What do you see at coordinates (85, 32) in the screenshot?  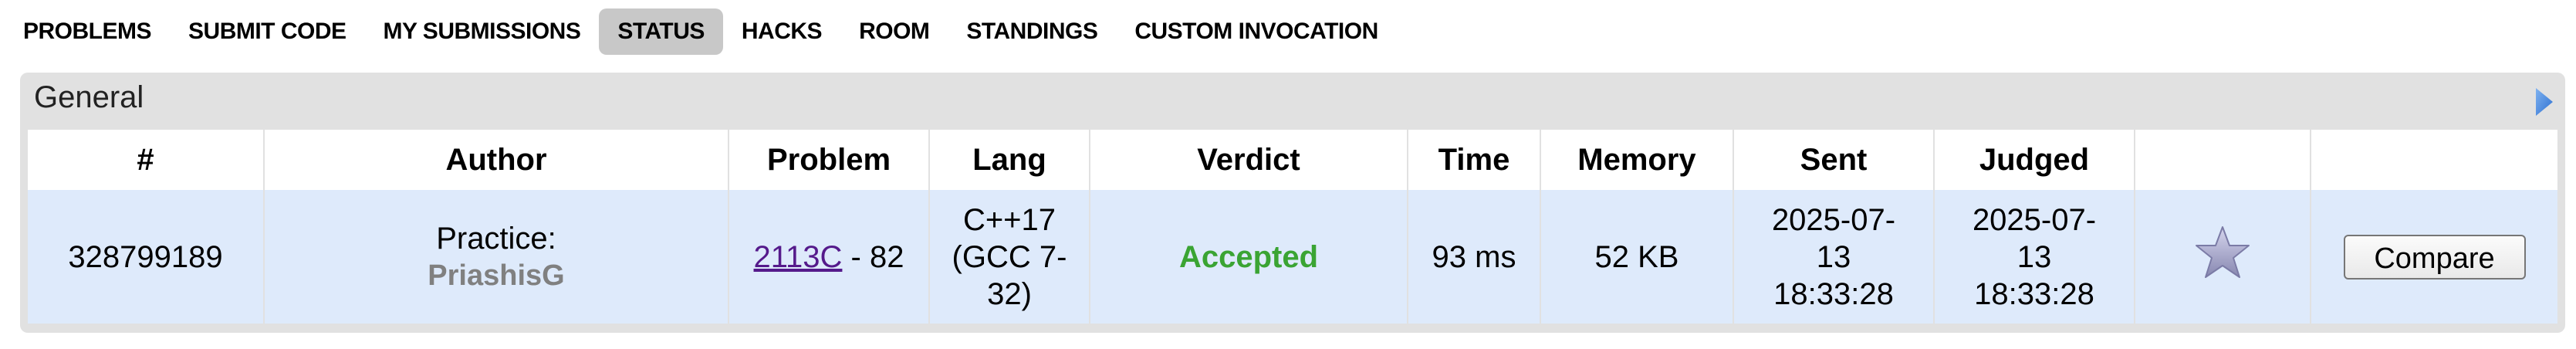 I see `nav-problems: PROBLEMS` at bounding box center [85, 32].